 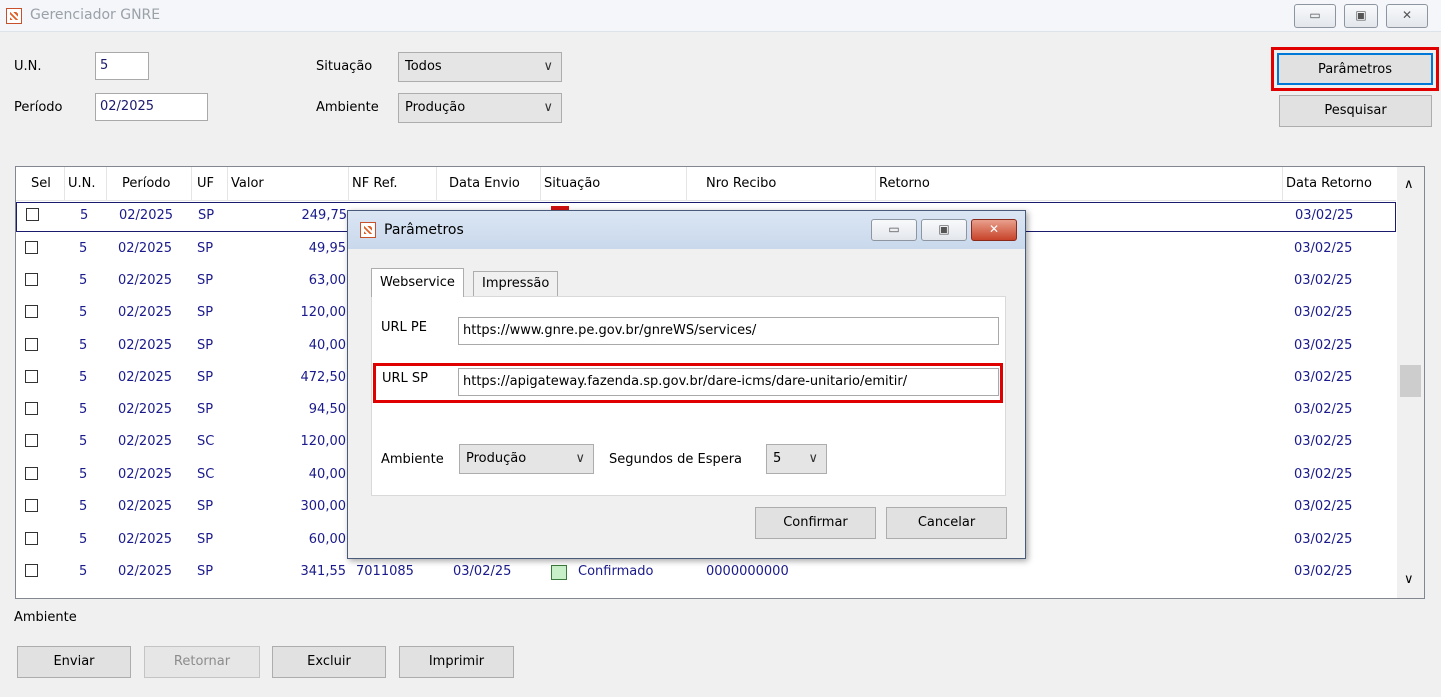 I want to click on ambiente-select: Produção ∨, so click(x=480, y=108).